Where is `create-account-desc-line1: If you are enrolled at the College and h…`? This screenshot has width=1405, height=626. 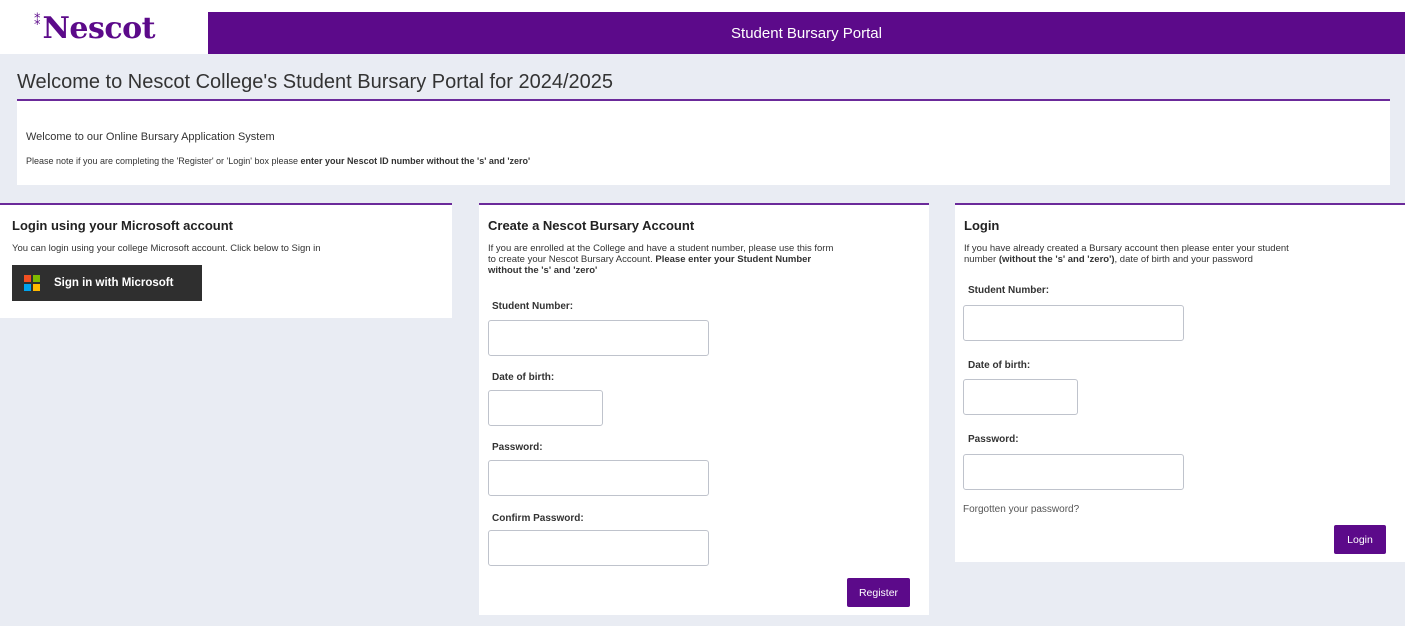
create-account-desc-line1: If you are enrolled at the College and h… is located at coordinates (661, 248).